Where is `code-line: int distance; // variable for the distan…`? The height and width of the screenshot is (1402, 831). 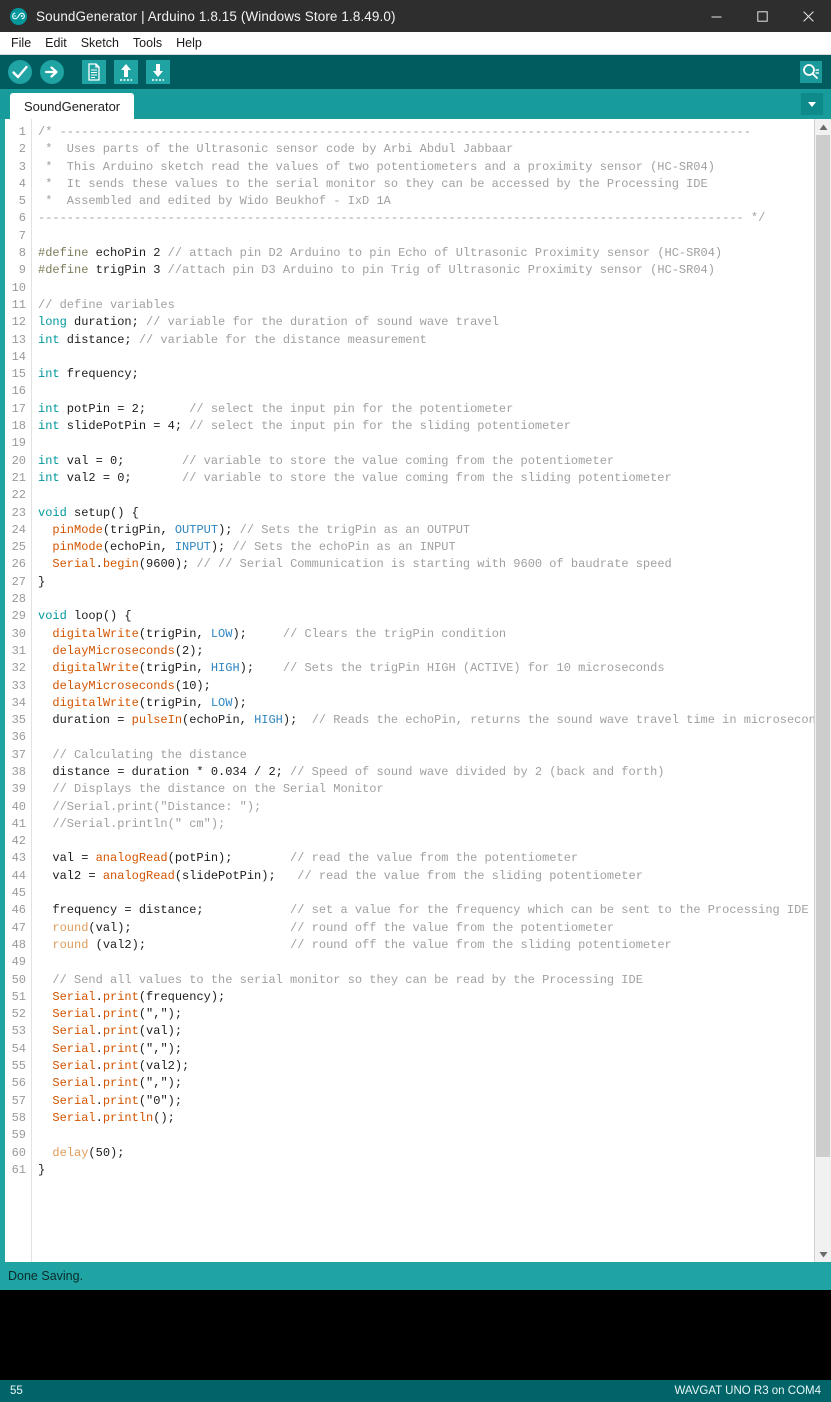
code-line: int distance; // variable for the distan… is located at coordinates (434, 340).